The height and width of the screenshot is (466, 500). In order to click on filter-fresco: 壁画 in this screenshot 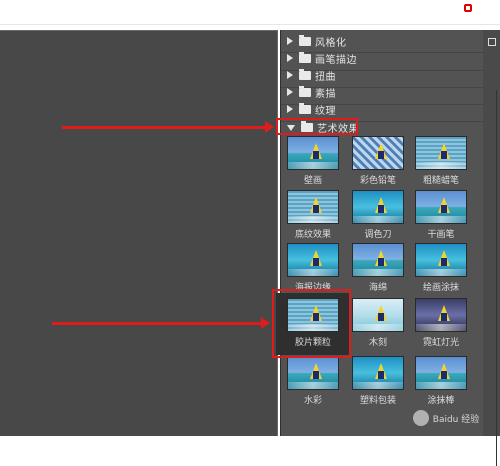, I will do `click(313, 161)`.